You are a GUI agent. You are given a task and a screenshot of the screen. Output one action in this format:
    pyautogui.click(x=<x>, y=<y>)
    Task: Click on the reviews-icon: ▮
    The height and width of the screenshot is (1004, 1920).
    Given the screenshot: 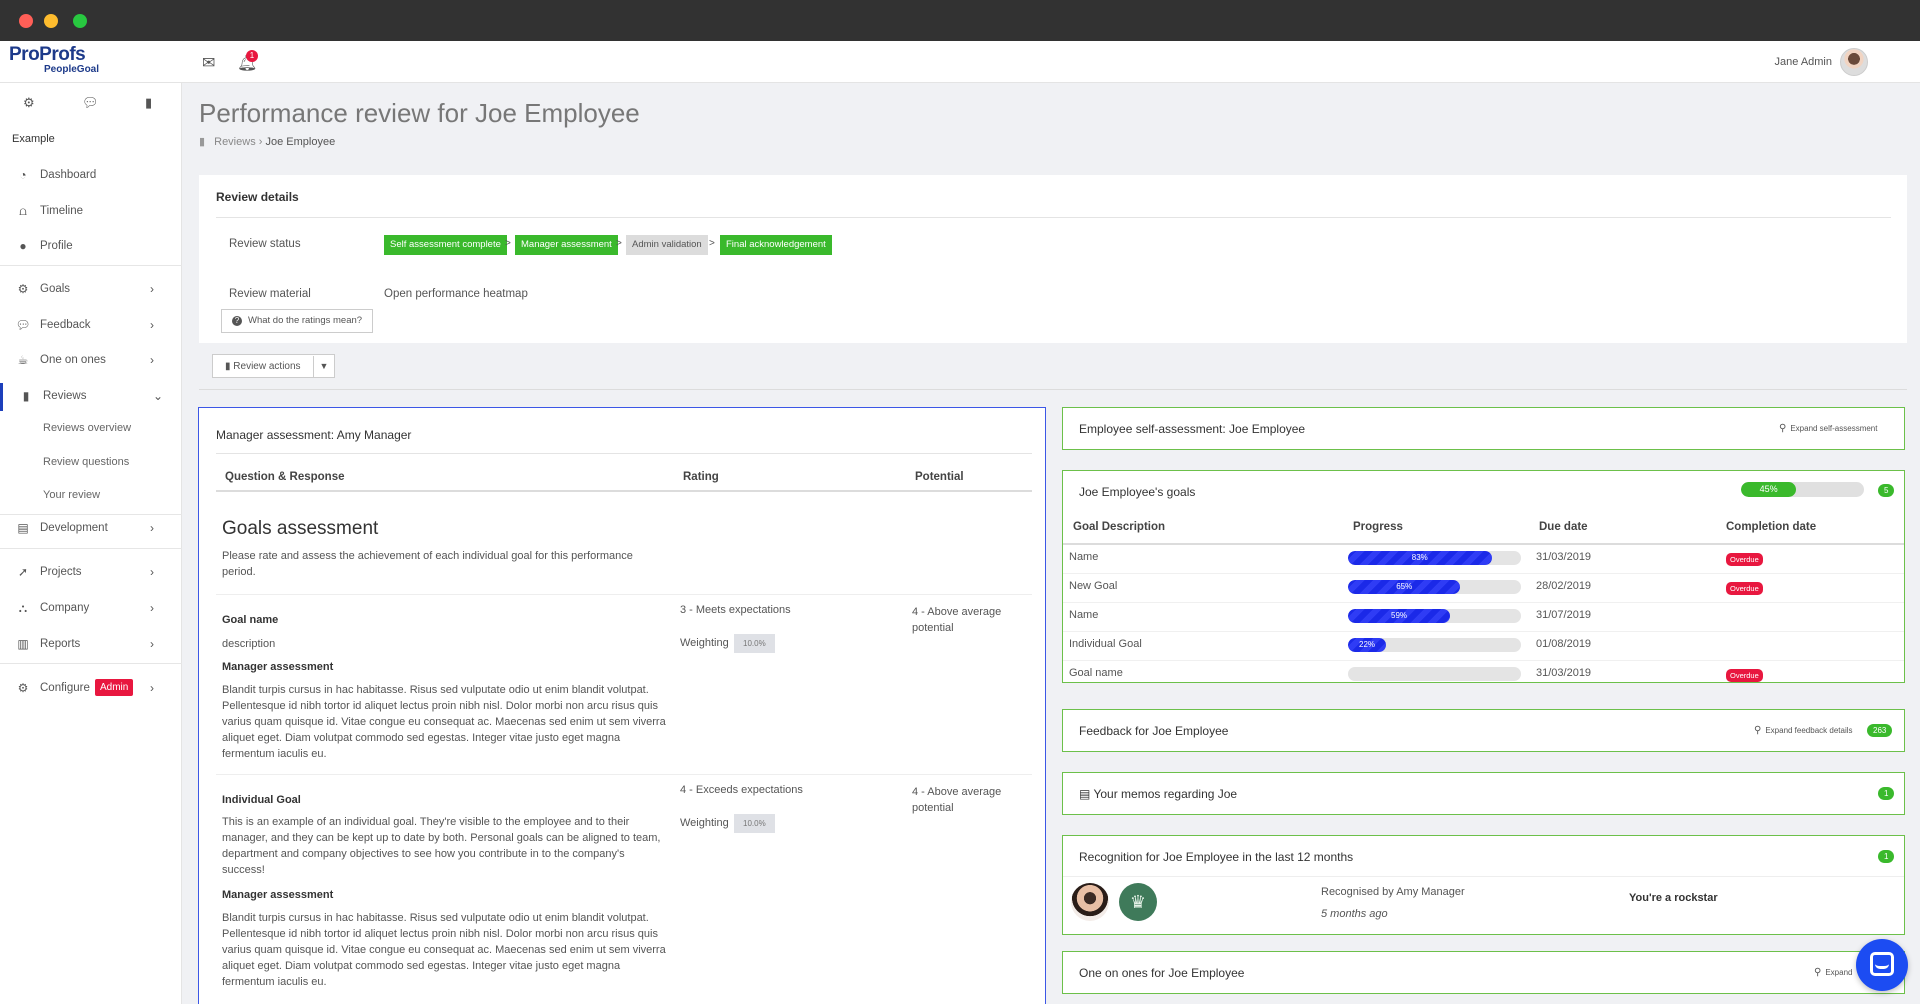 What is the action you would take?
    pyautogui.click(x=26, y=396)
    